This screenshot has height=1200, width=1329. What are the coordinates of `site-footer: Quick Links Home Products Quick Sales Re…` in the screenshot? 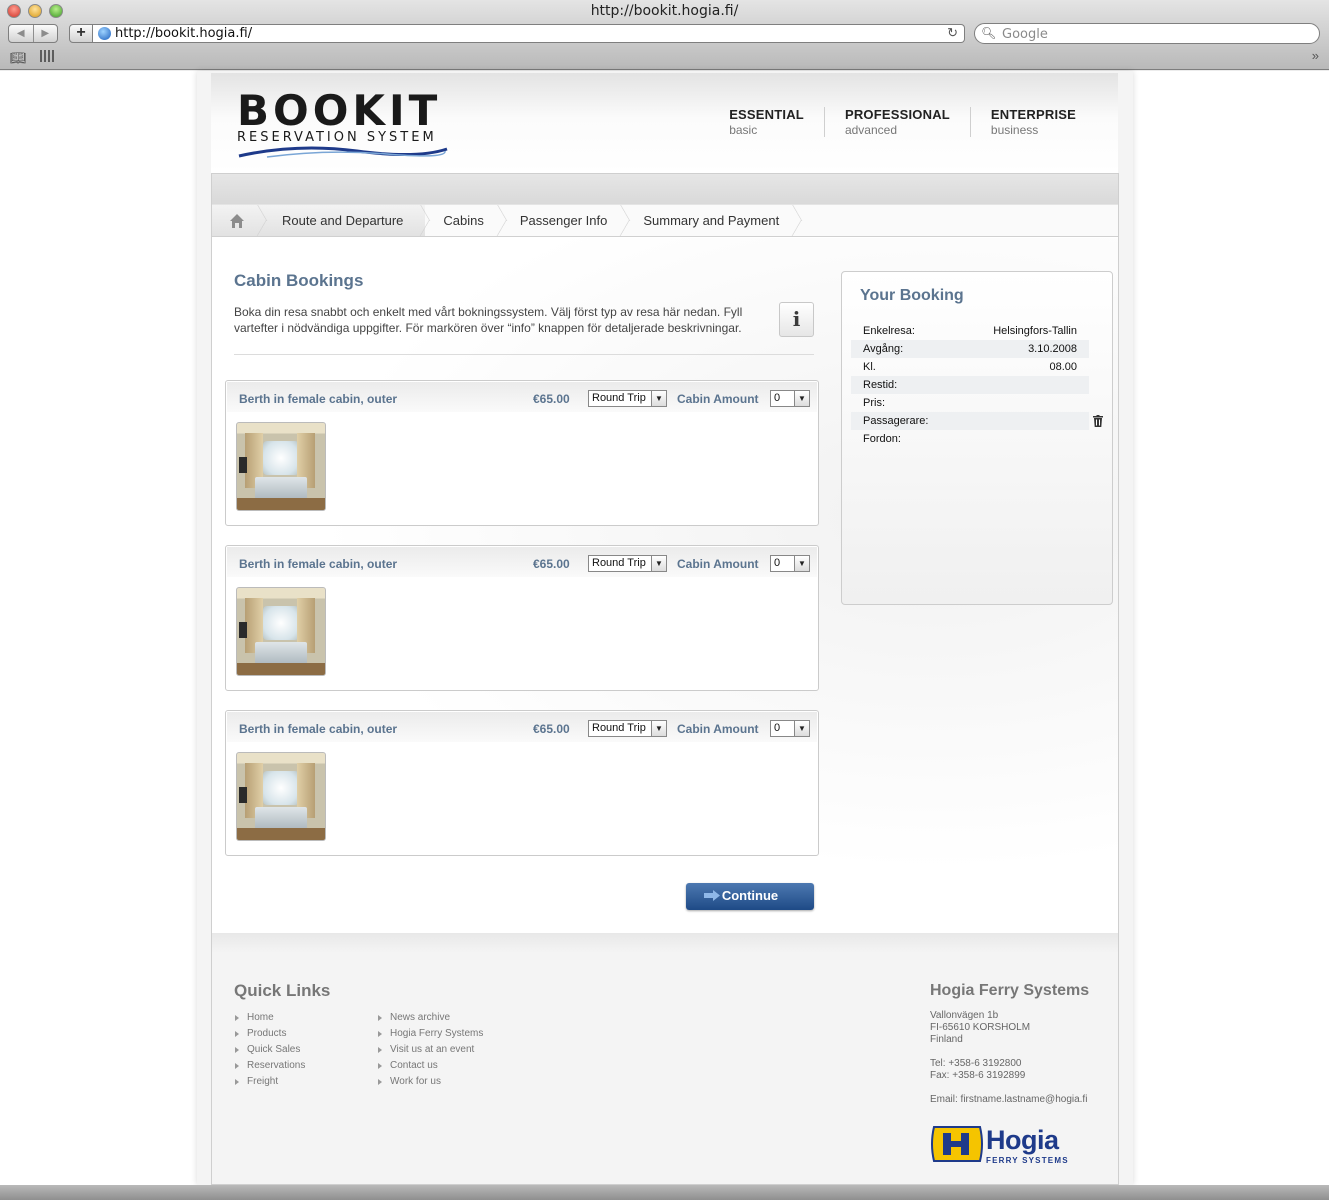 It's located at (665, 1058).